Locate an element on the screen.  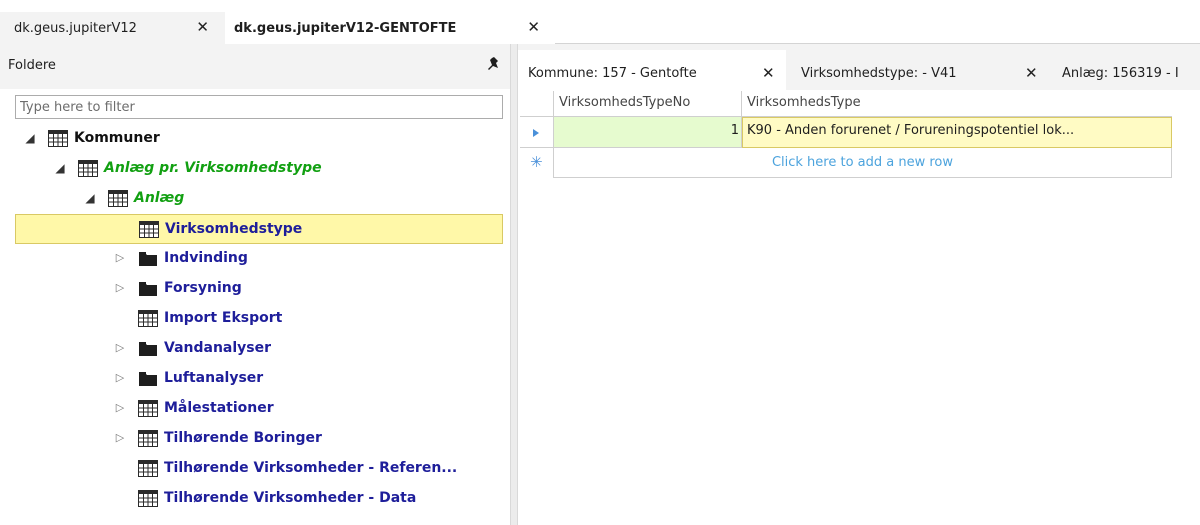
tree-node-label: Indvinding is located at coordinates (206, 258).